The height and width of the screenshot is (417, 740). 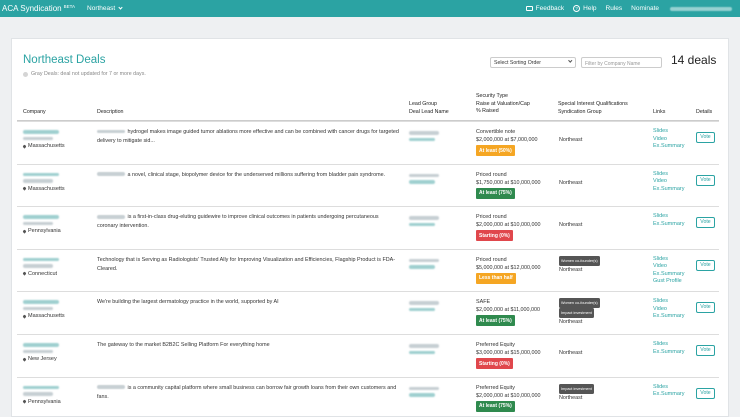 What do you see at coordinates (38, 8) in the screenshot?
I see `app-brand: ACA Syndication BETA` at bounding box center [38, 8].